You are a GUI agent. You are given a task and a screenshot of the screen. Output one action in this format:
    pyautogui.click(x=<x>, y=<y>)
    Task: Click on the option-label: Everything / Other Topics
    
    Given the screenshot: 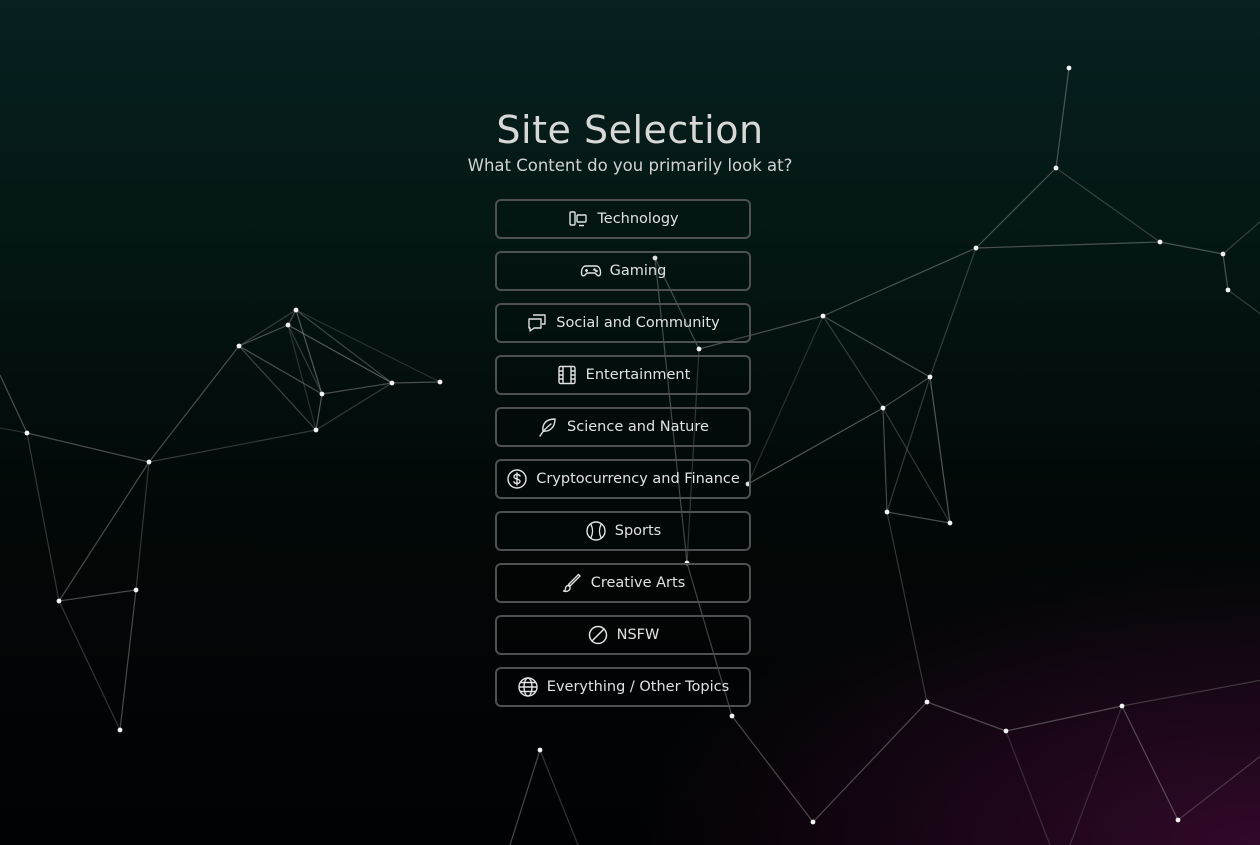 What is the action you would take?
    pyautogui.click(x=638, y=687)
    